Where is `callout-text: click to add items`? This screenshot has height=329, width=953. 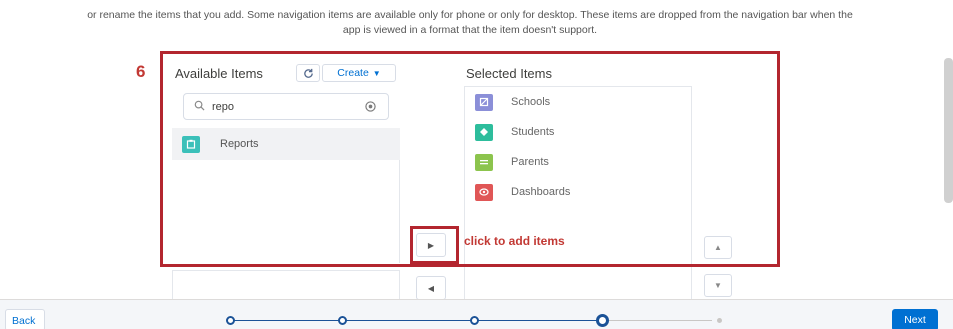
callout-text: click to add items is located at coordinates (514, 241).